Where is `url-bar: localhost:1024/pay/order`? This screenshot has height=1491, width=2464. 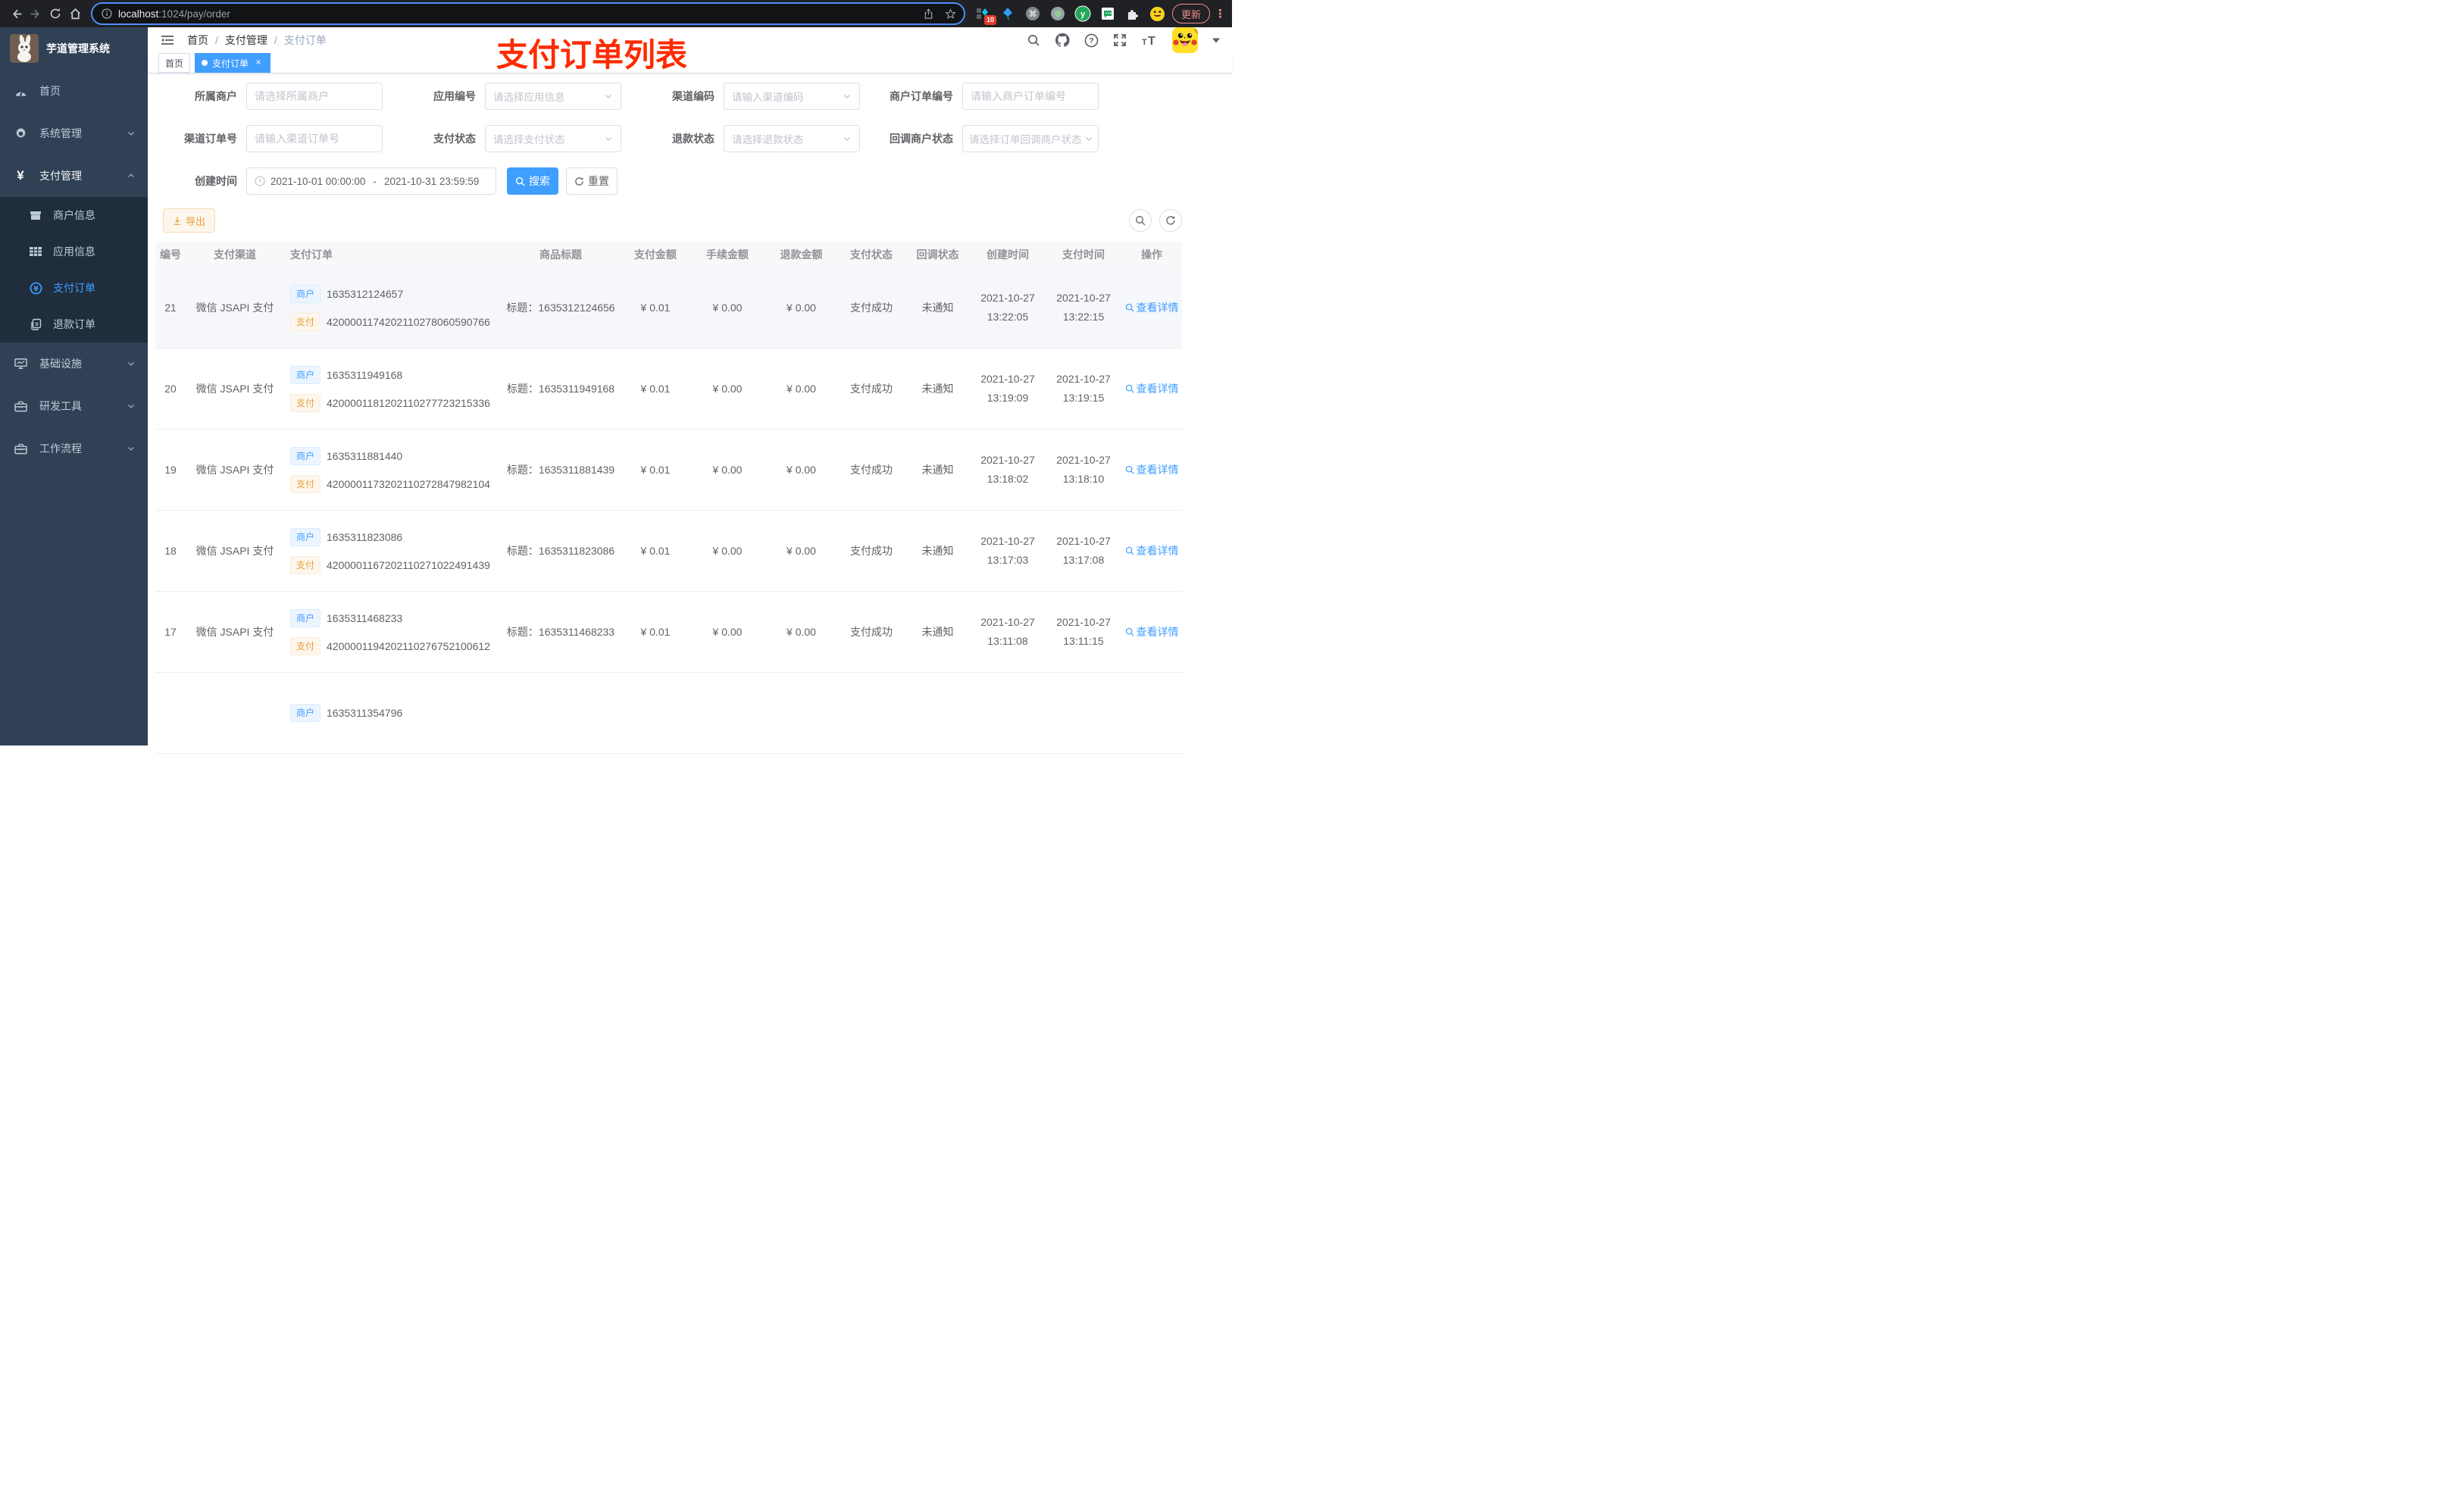
url-bar: localhost:1024/pay/order is located at coordinates (528, 13).